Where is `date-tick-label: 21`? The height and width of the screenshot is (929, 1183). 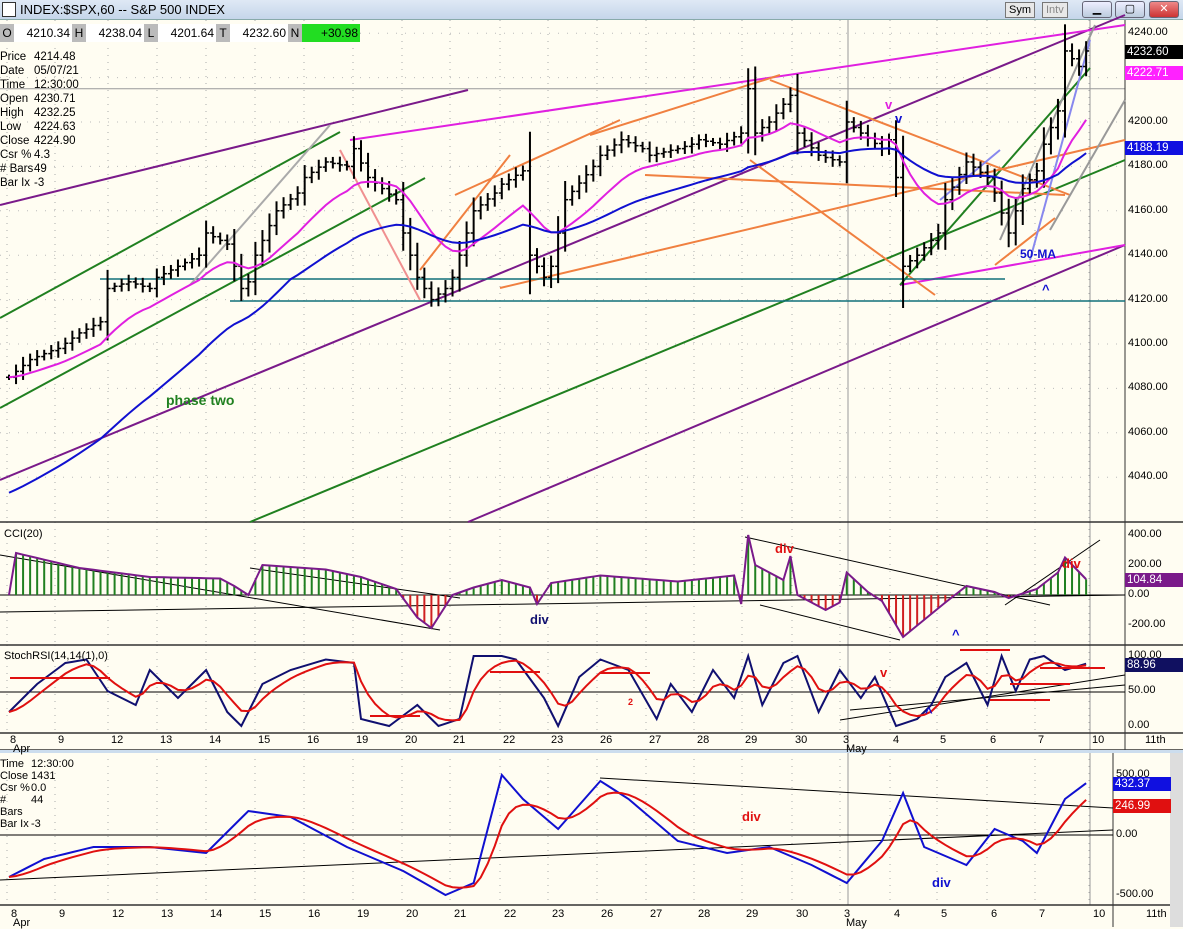 date-tick-label: 21 is located at coordinates (460, 914).